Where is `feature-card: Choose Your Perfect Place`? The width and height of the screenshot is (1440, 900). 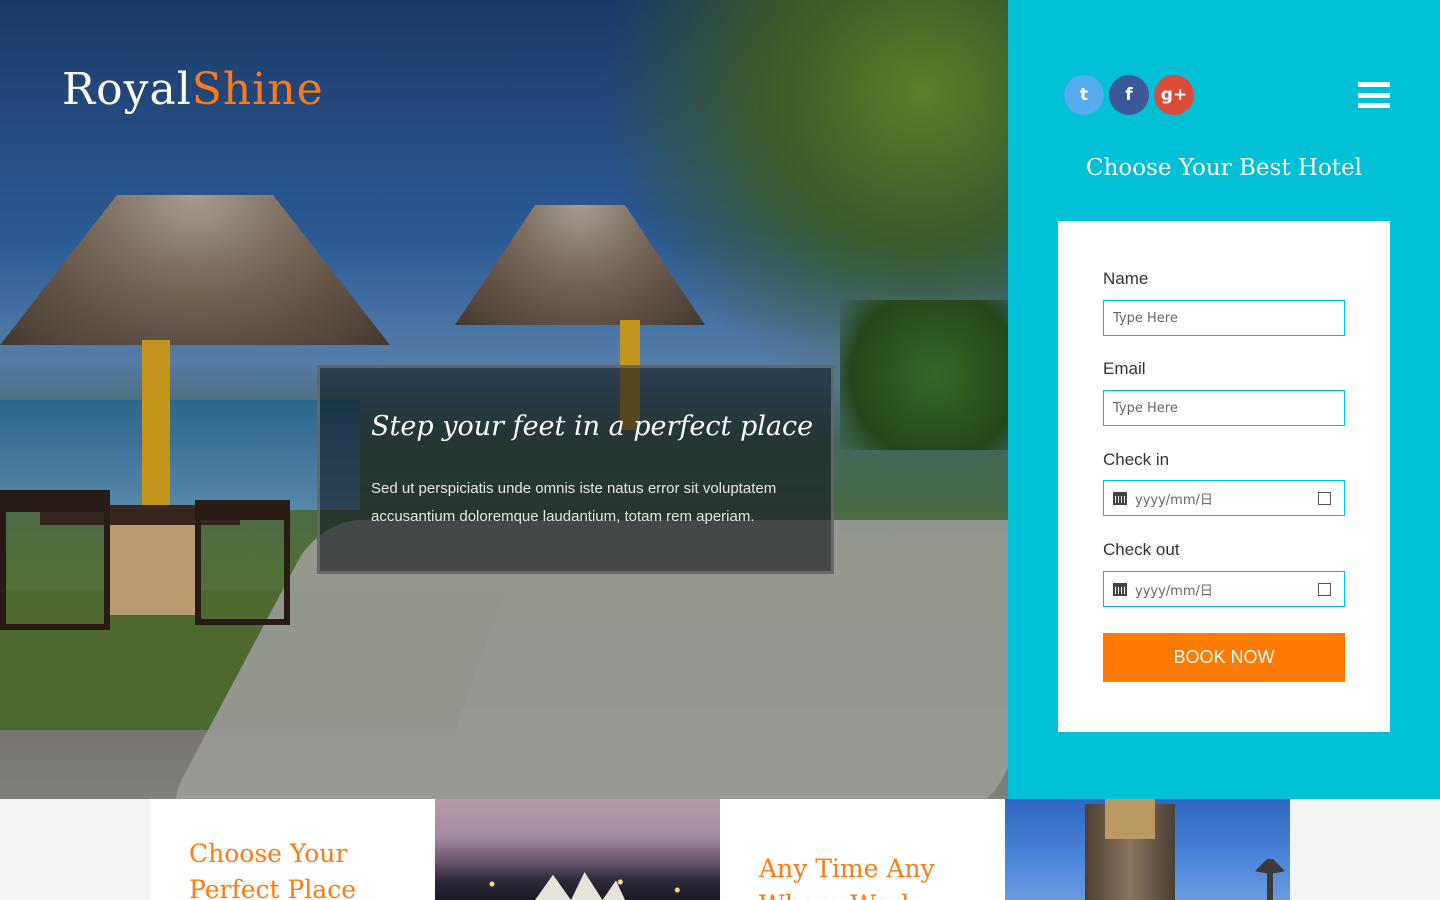 feature-card: Choose Your Perfect Place is located at coordinates (292, 849).